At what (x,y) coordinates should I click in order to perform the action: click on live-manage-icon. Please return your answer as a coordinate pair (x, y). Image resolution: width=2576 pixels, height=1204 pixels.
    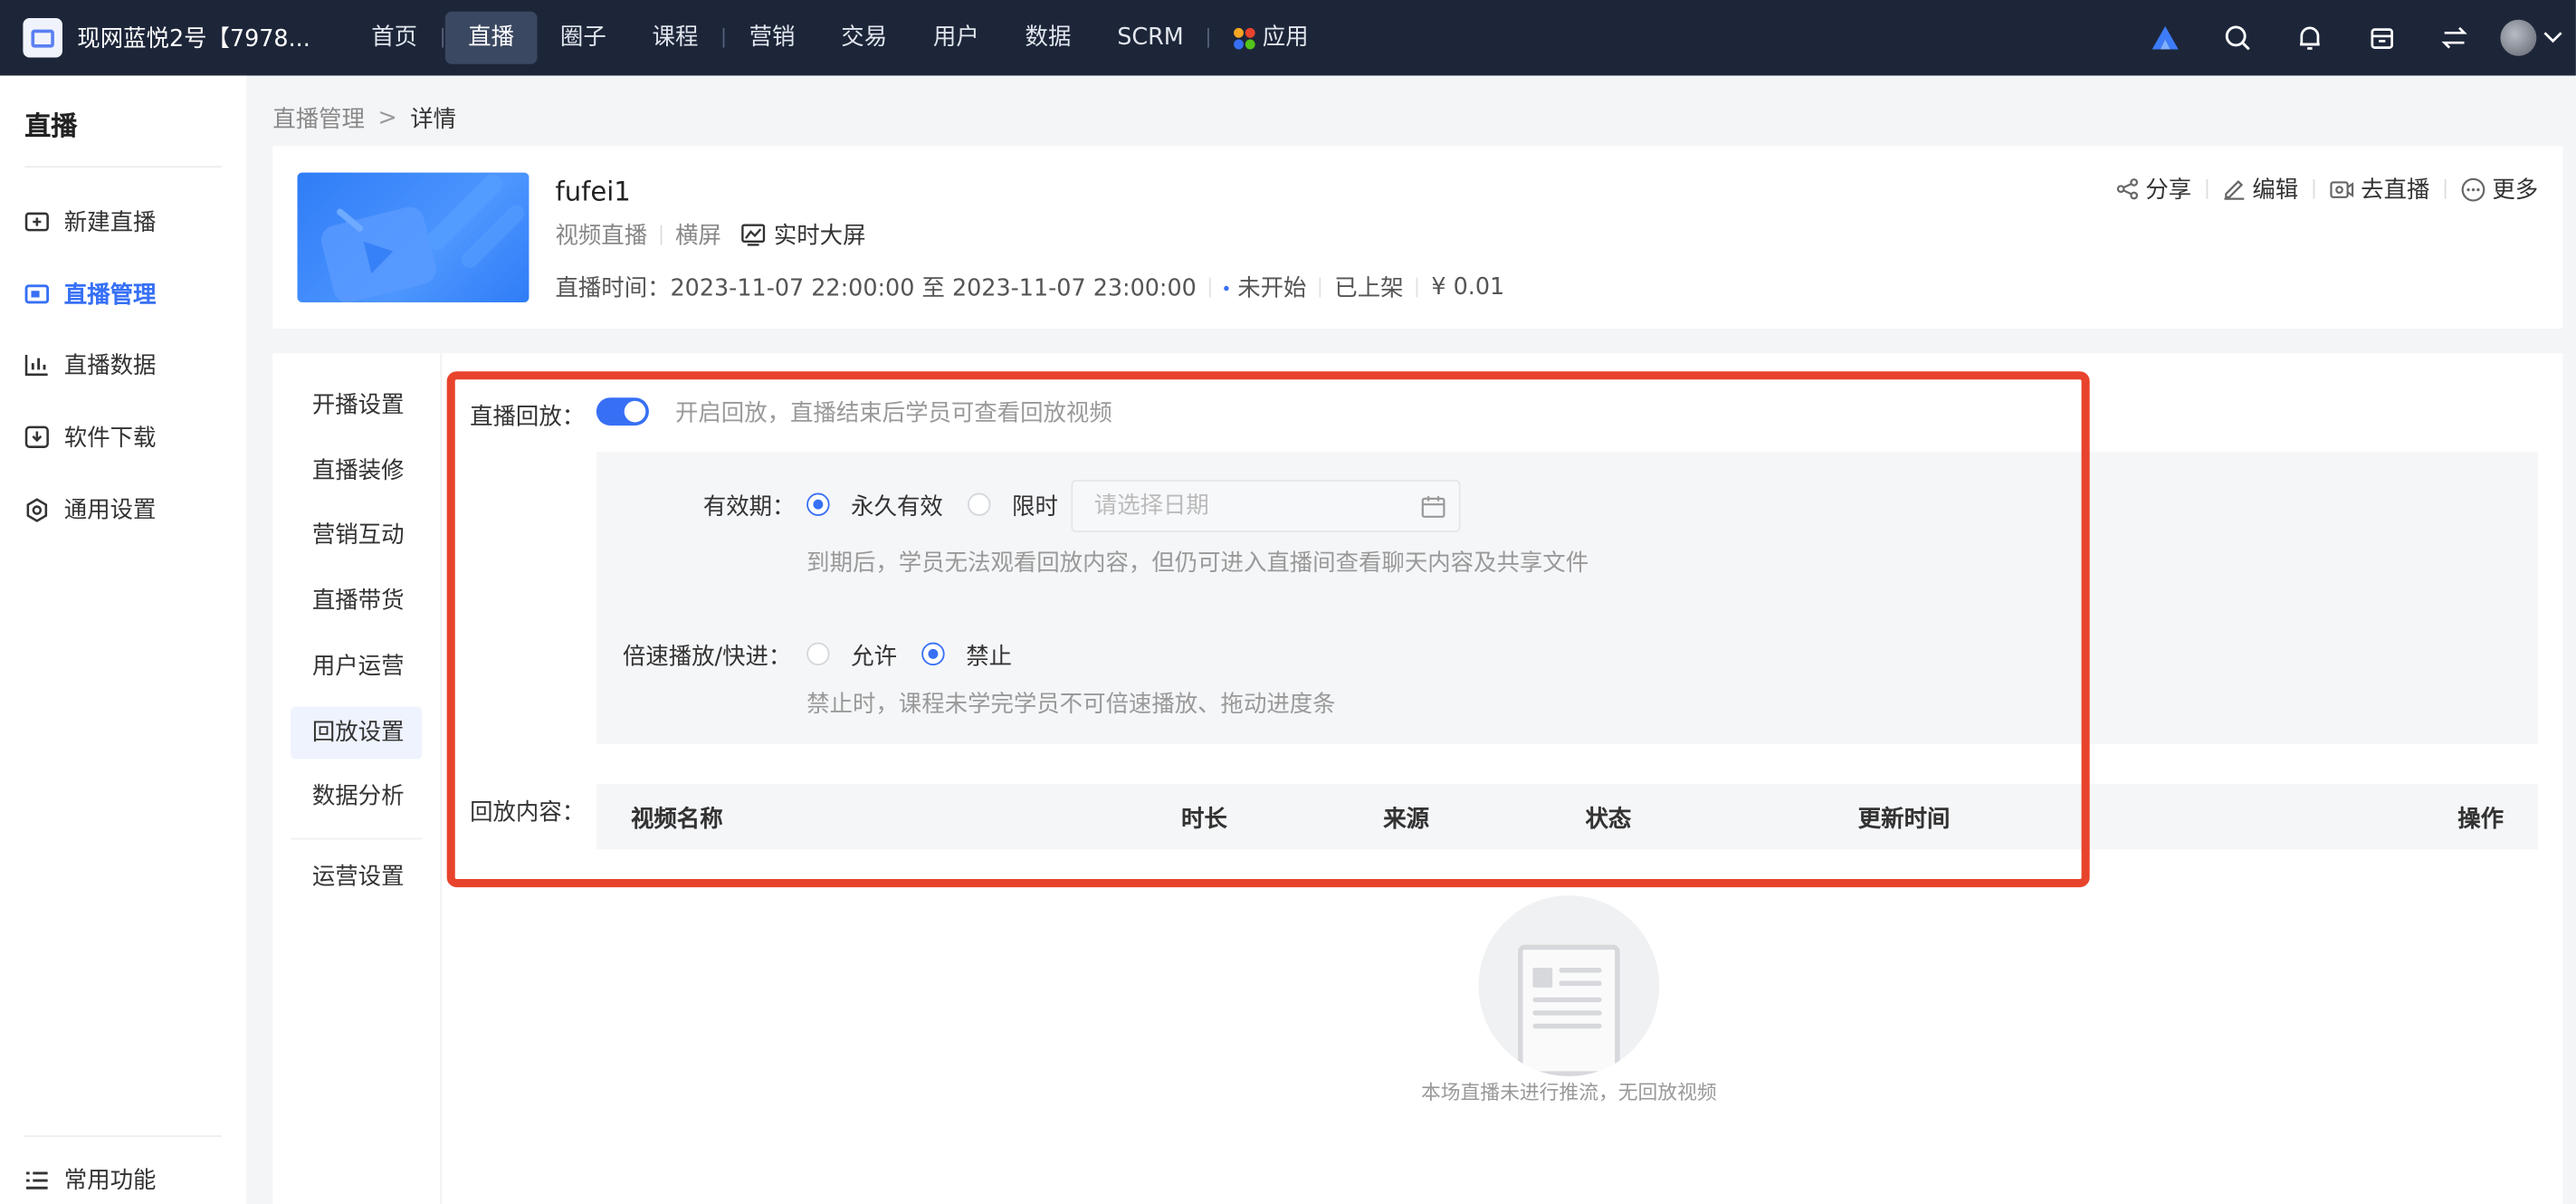
    Looking at the image, I should click on (37, 294).